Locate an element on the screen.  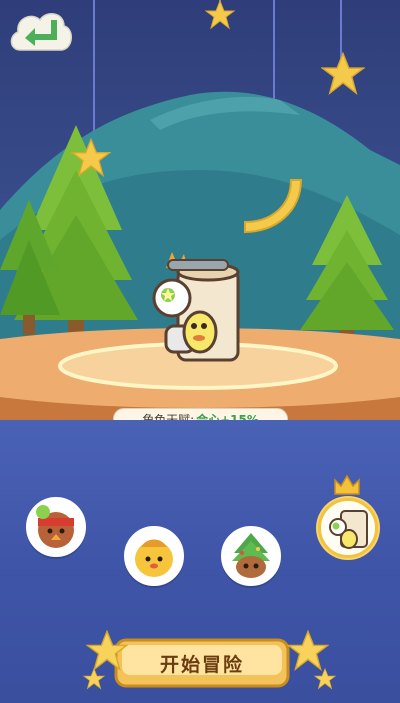
featured-character is located at coordinates (196, 307).